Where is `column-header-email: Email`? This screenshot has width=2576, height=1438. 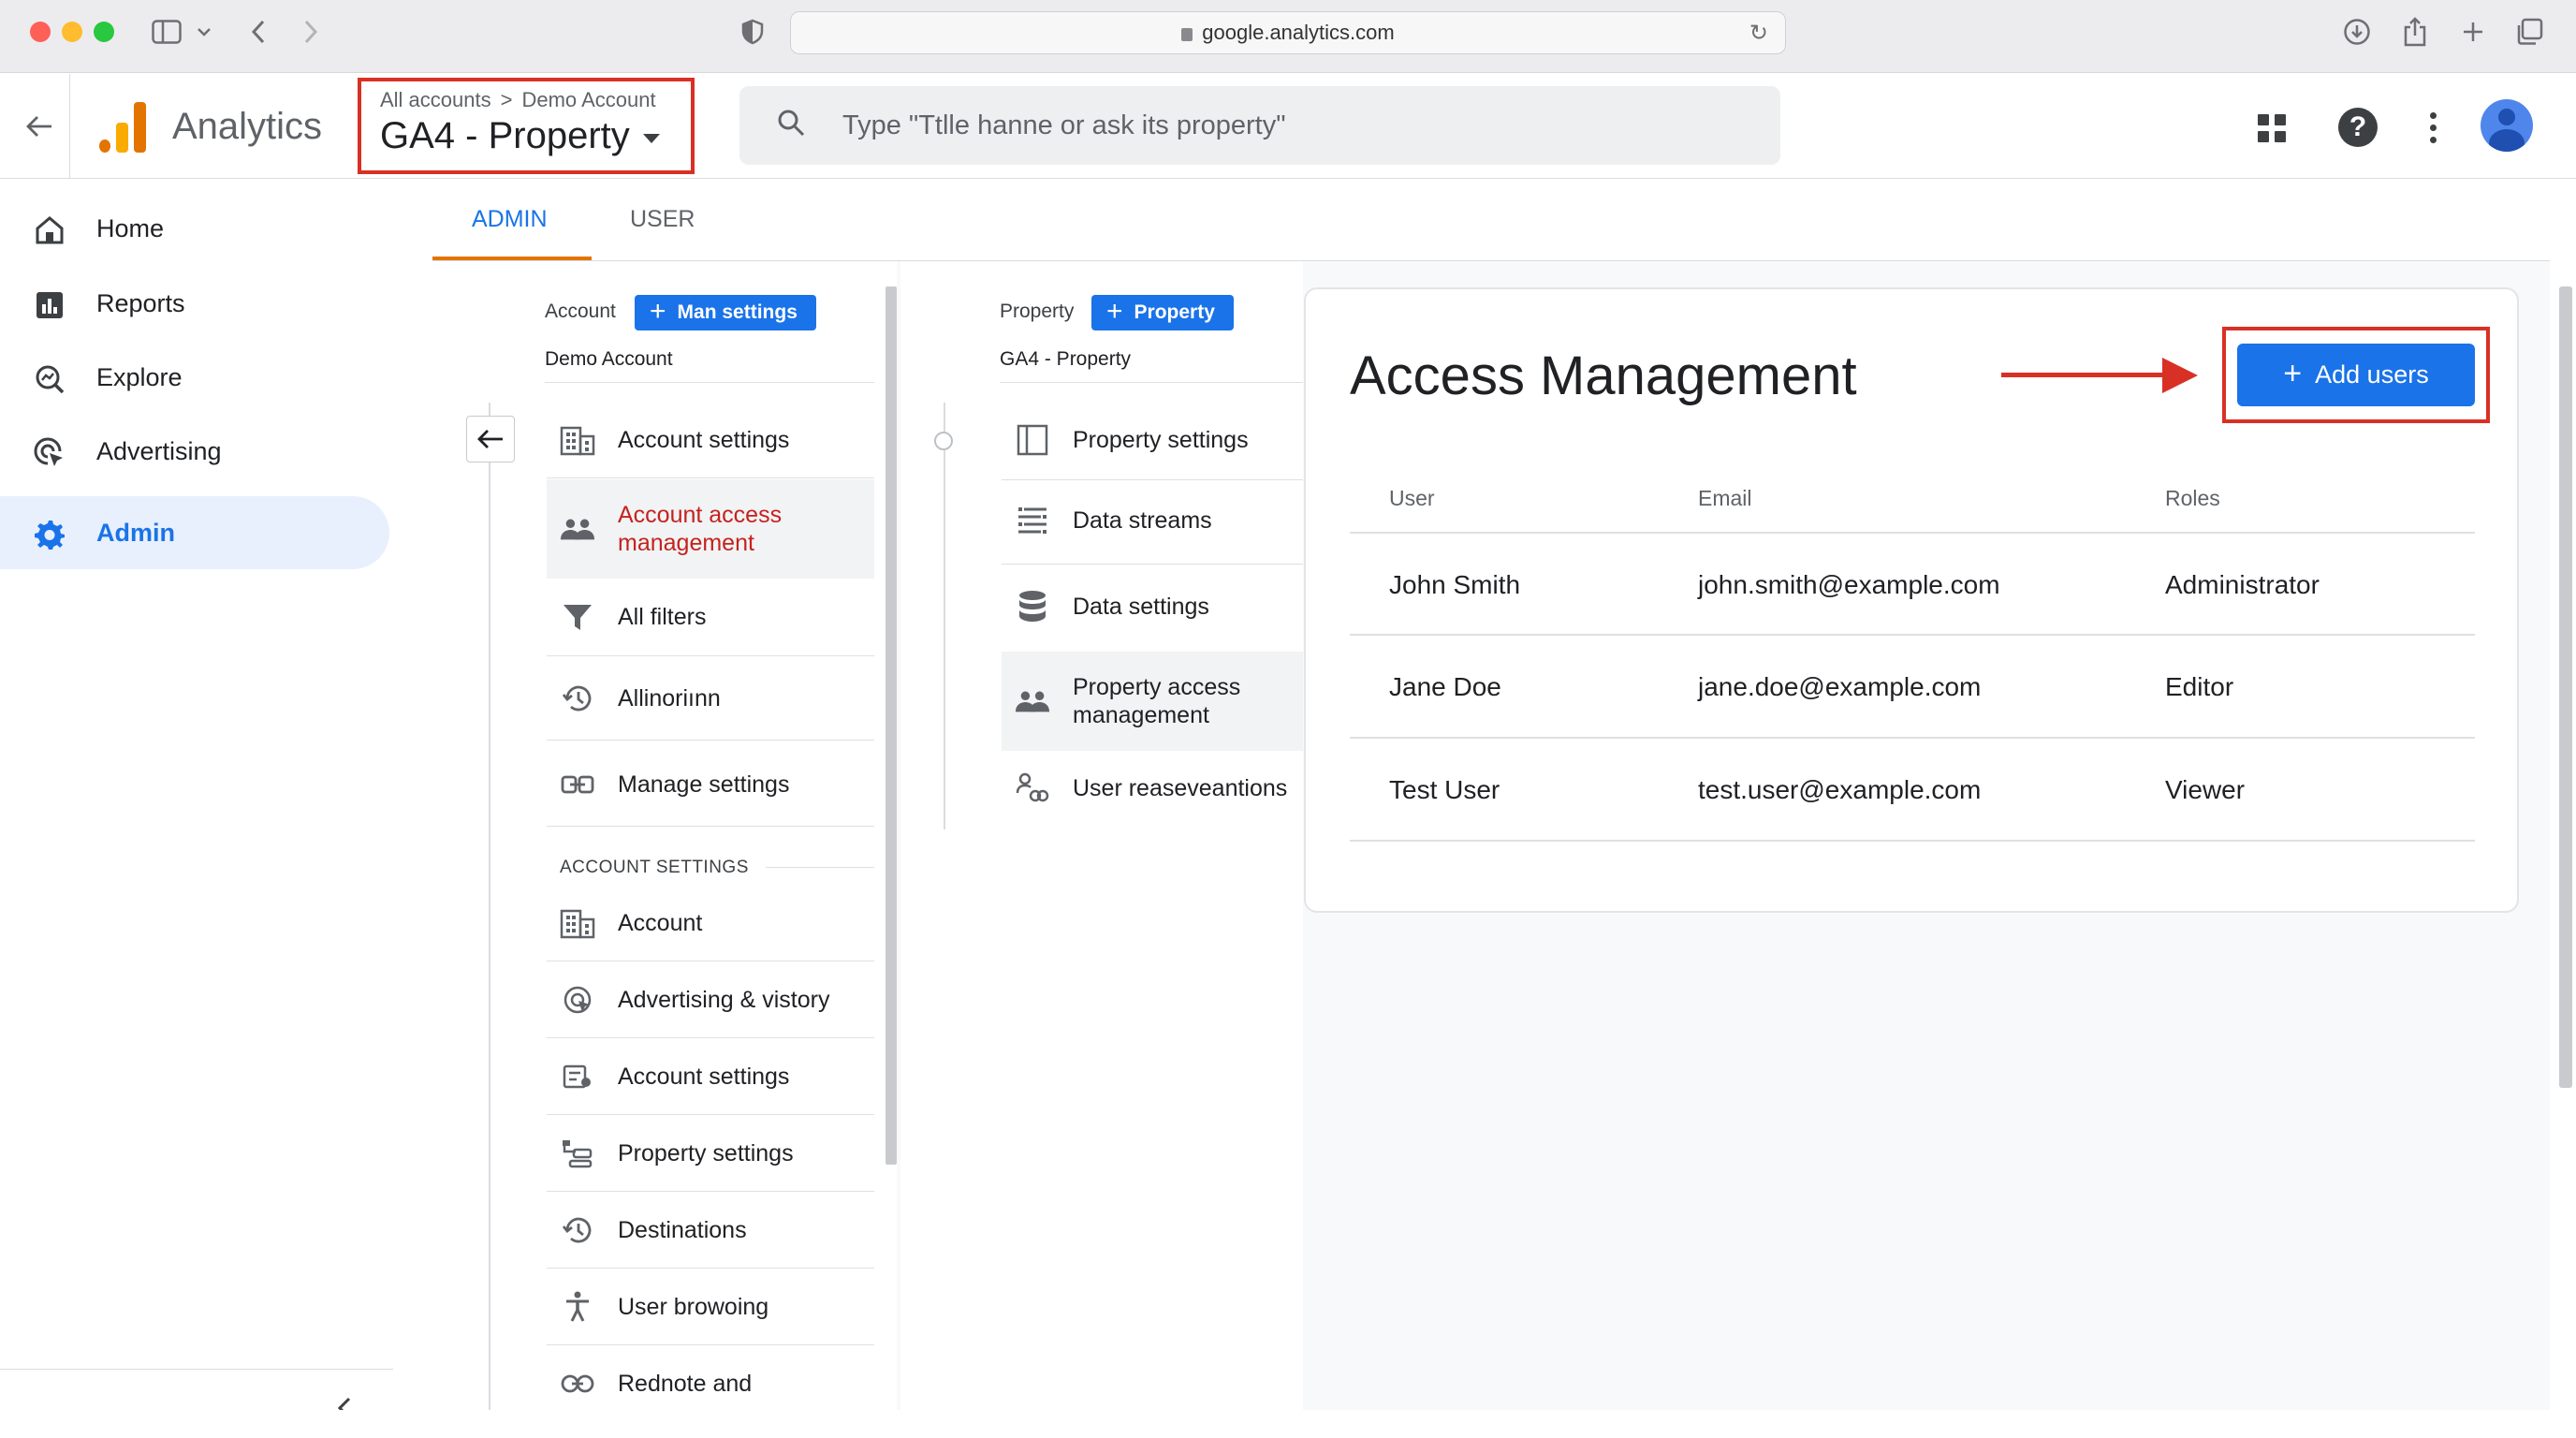 column-header-email: Email is located at coordinates (1725, 498).